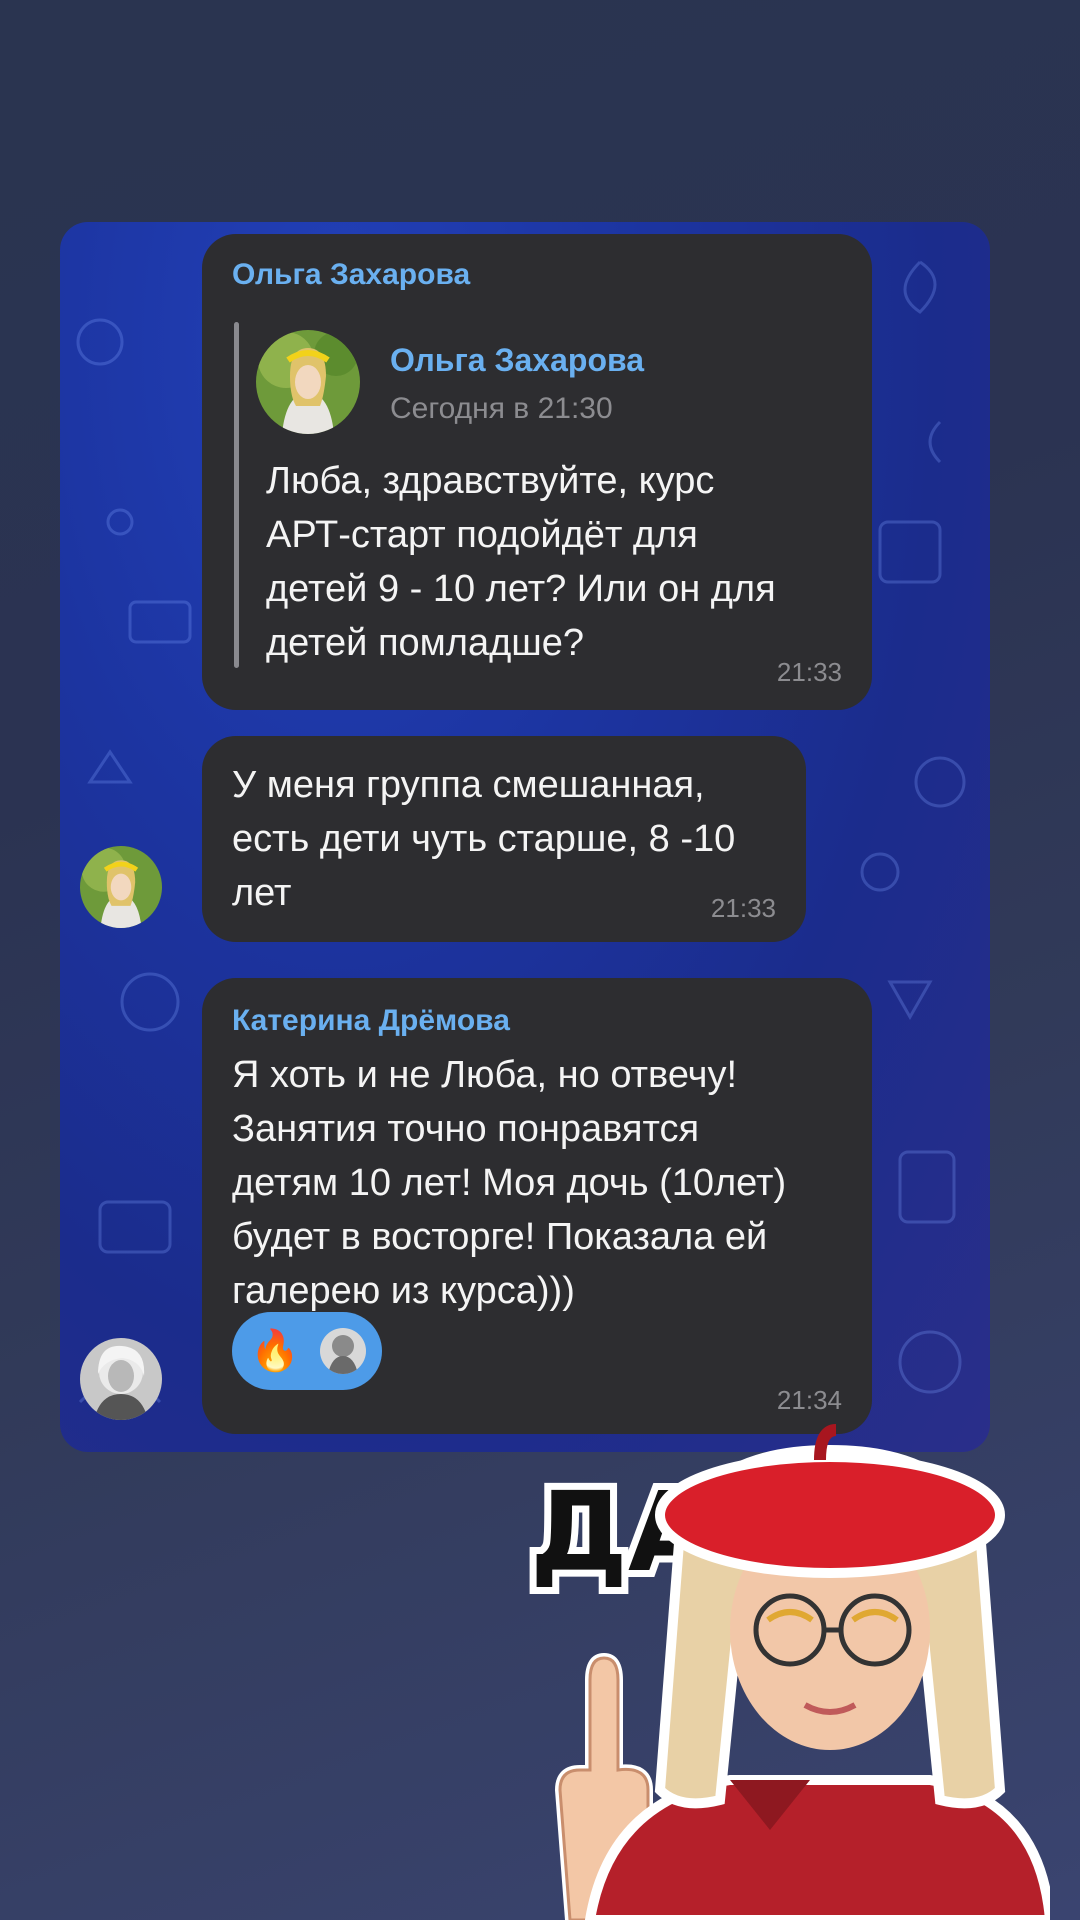 The image size is (1080, 1920). What do you see at coordinates (517, 360) in the screenshot?
I see `reply-author-name: Ольга Захарова` at bounding box center [517, 360].